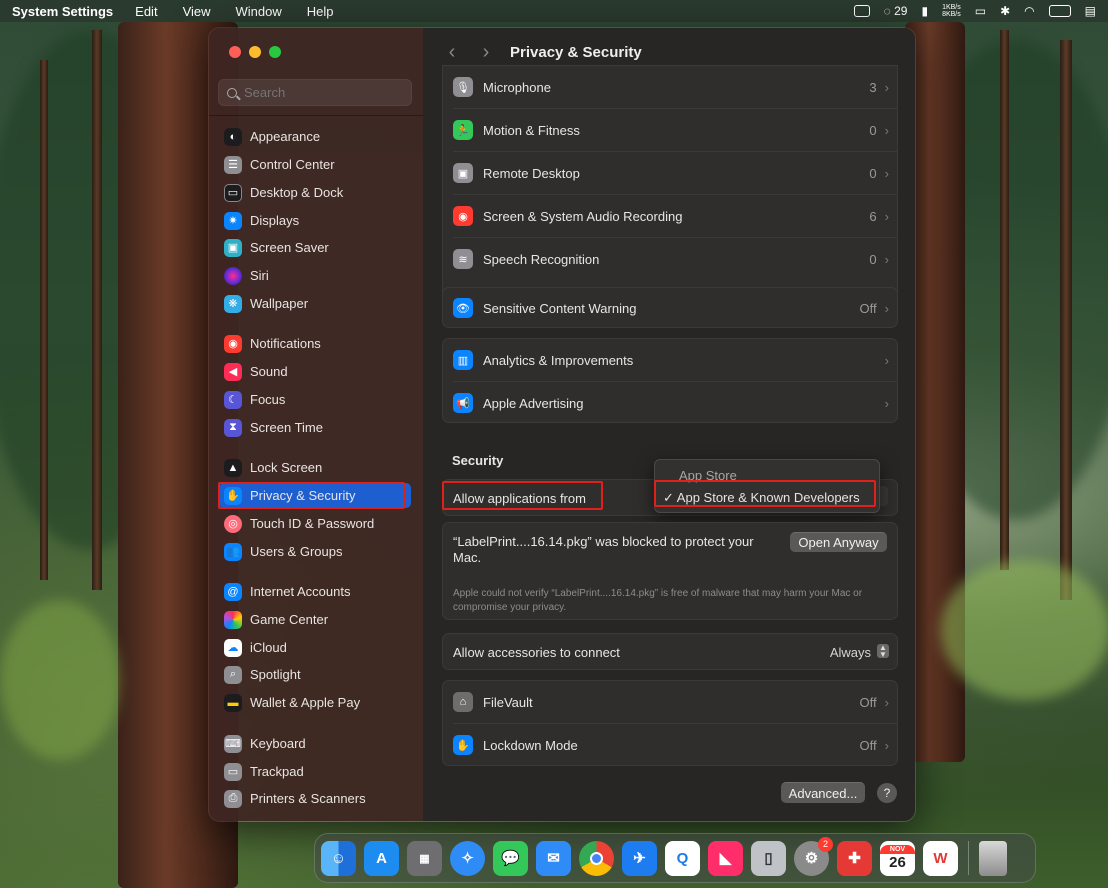 The height and width of the screenshot is (888, 1108). Describe the element at coordinates (767, 486) in the screenshot. I see `allow-applications-menu: App Store ✓ App Store & Known Developers` at that location.